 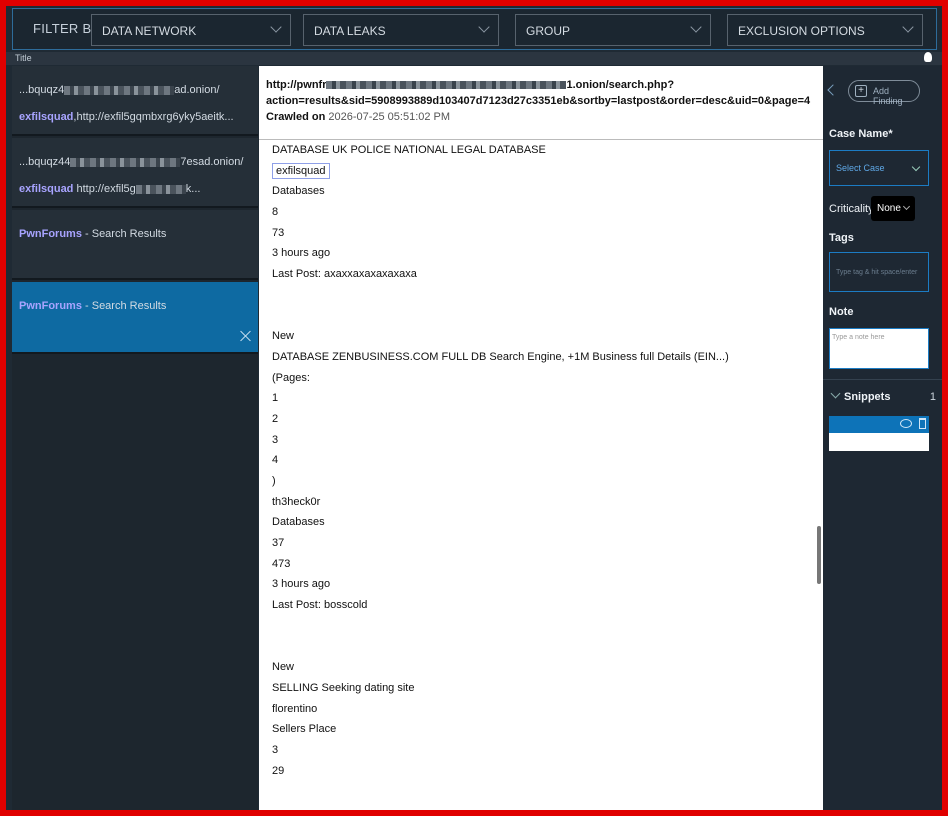 What do you see at coordinates (906, 423) in the screenshot?
I see `eye-icon` at bounding box center [906, 423].